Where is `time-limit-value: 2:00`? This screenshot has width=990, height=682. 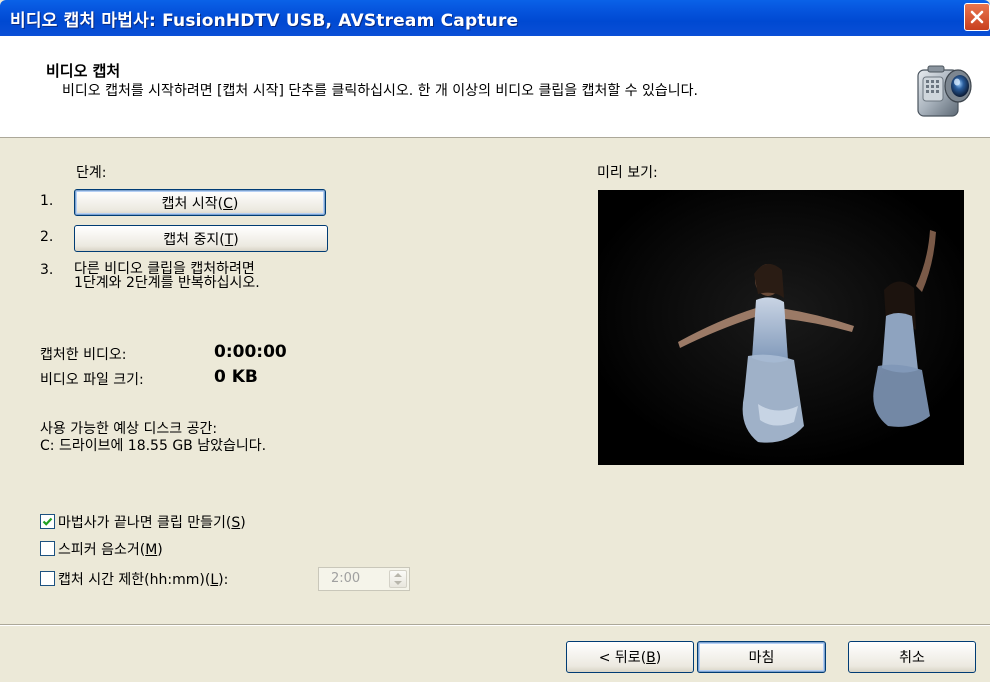
time-limit-value: 2:00 is located at coordinates (346, 578).